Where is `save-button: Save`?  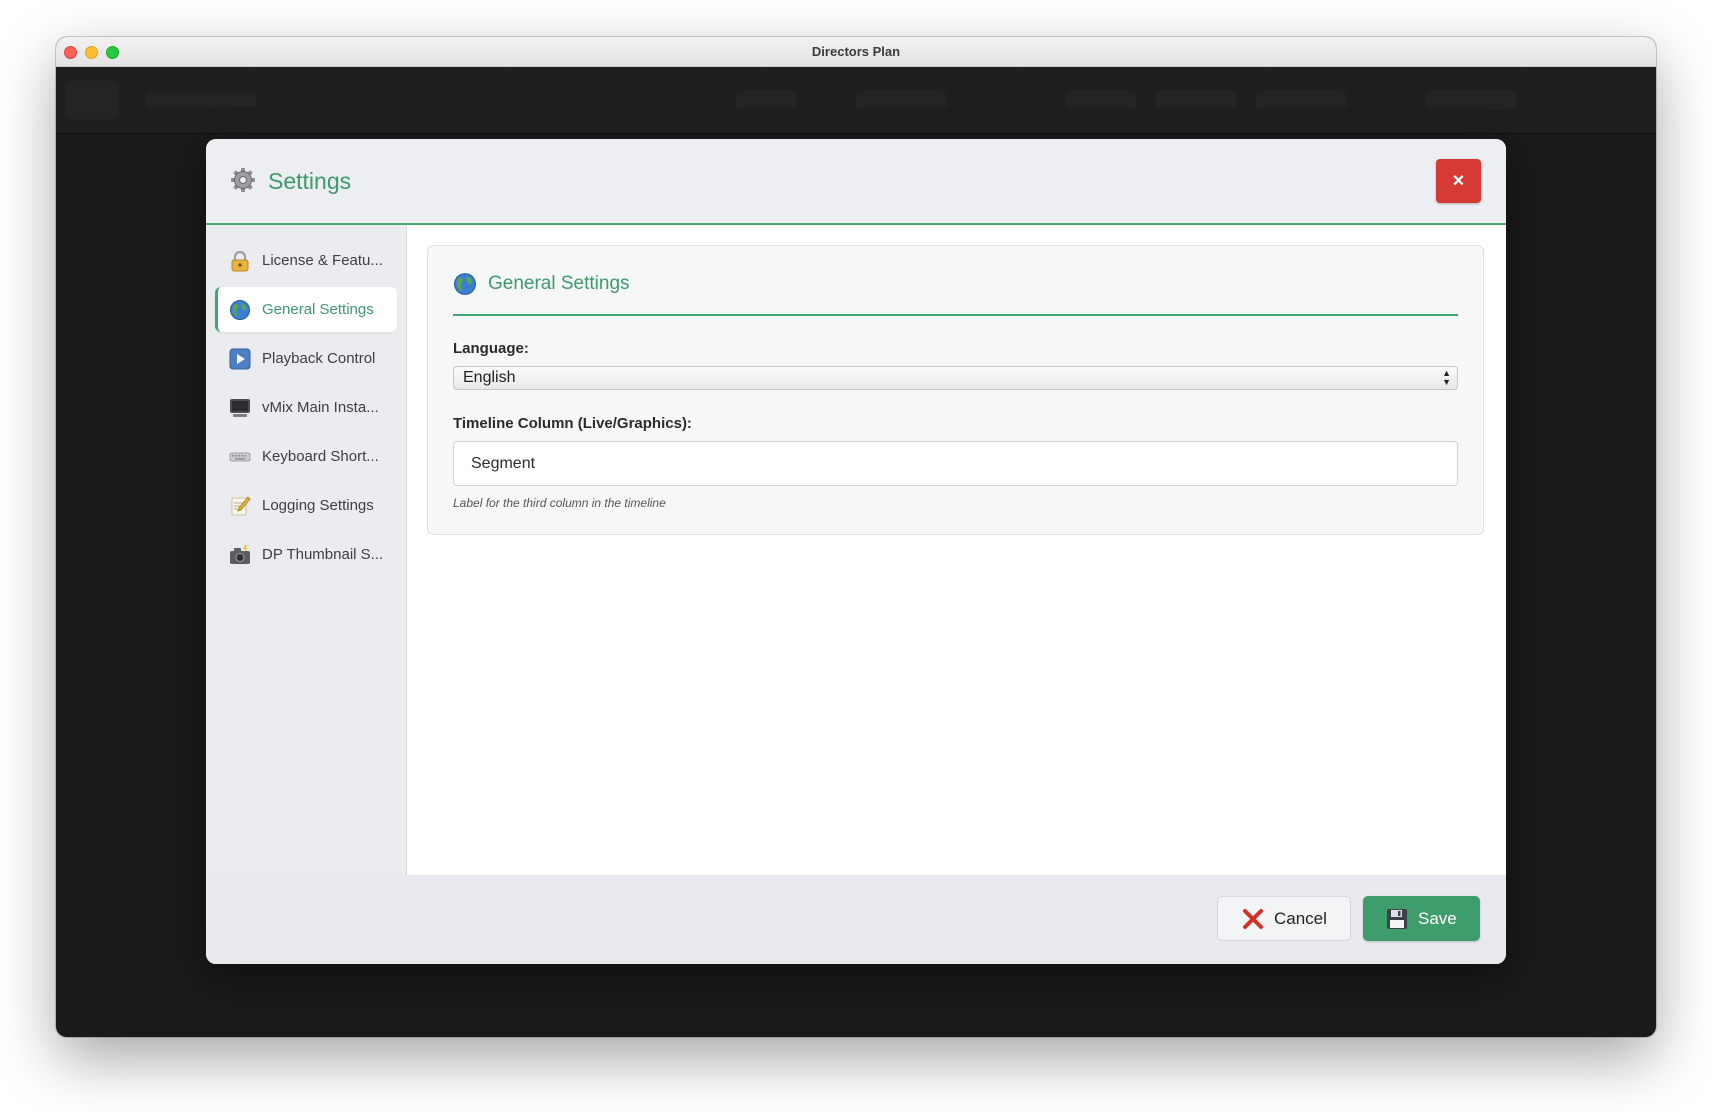
save-button: Save is located at coordinates (1421, 918).